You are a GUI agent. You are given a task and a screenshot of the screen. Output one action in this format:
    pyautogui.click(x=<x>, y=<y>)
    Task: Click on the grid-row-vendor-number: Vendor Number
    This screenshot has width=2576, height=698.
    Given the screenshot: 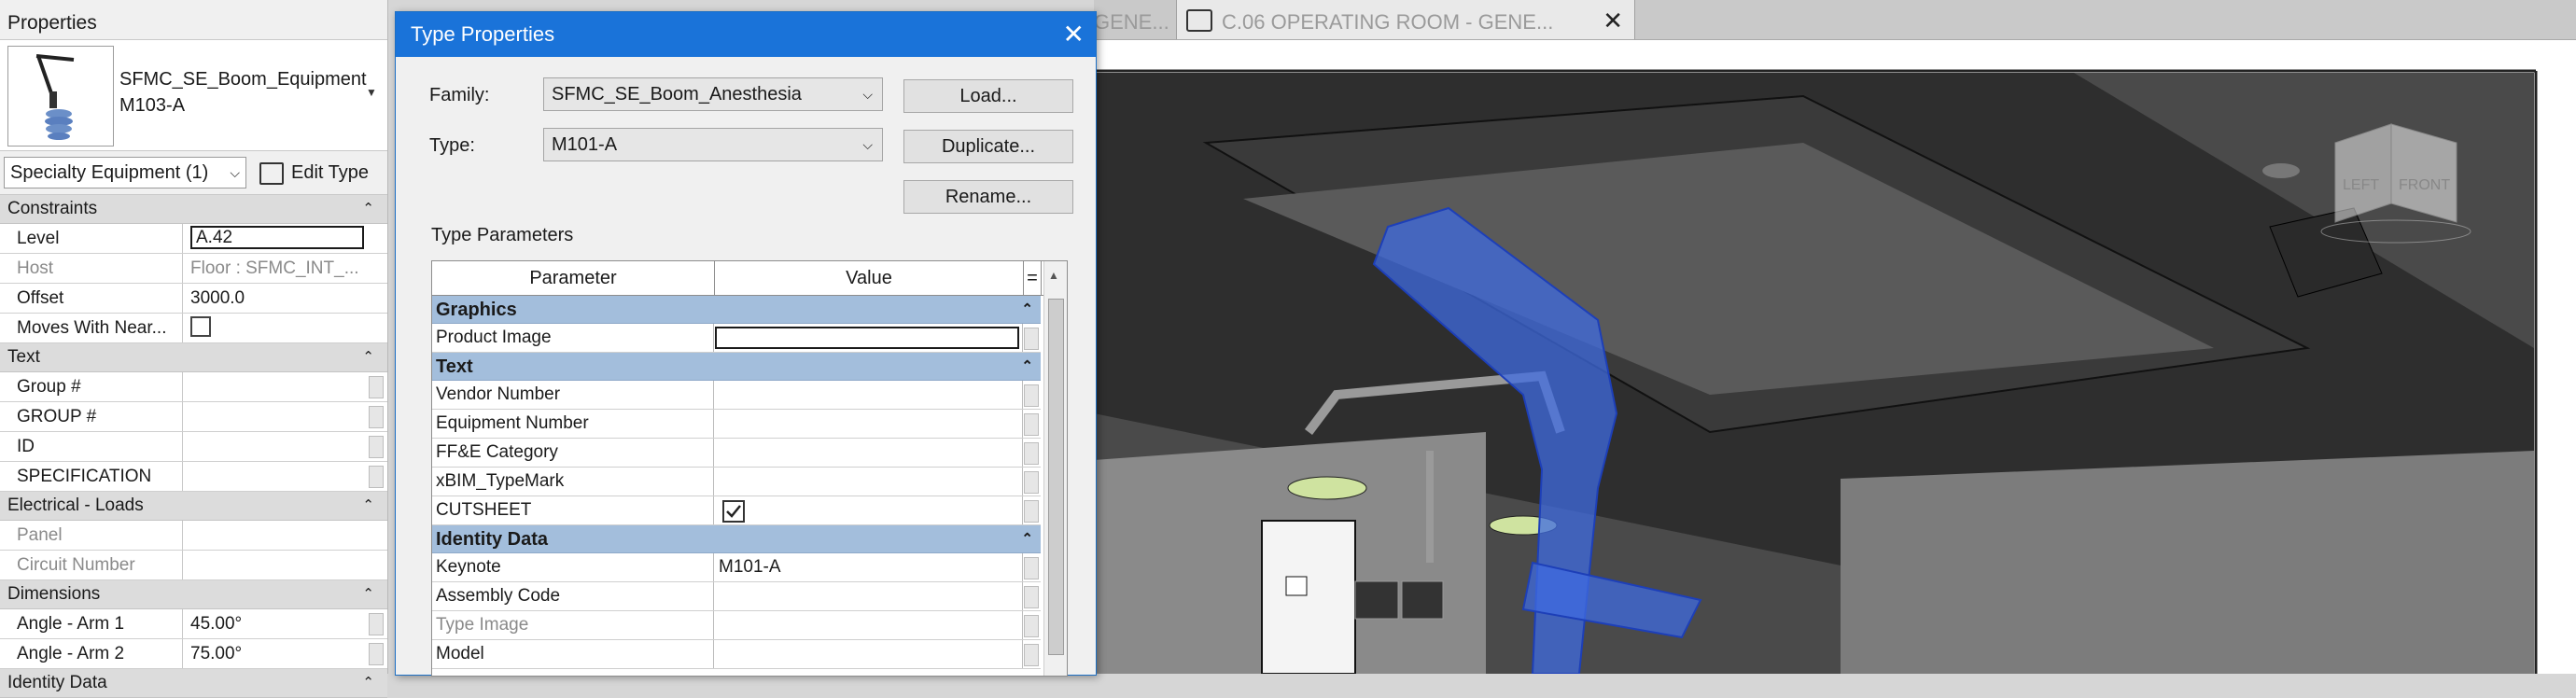 What is the action you would take?
    pyautogui.click(x=736, y=395)
    